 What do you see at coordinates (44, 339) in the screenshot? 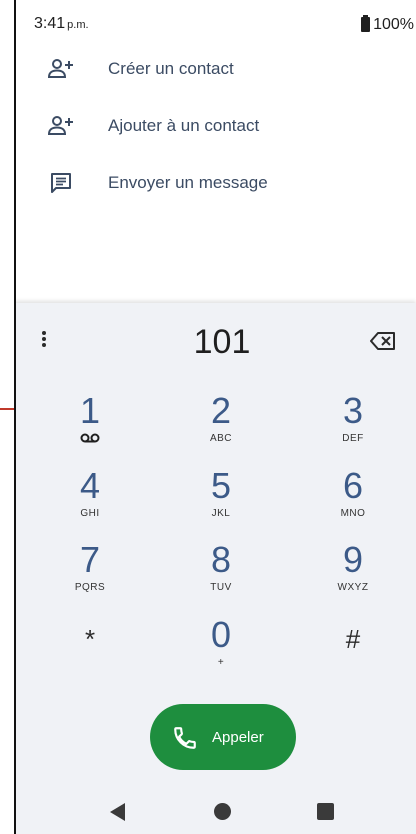
I see `overflow-menu-icon` at bounding box center [44, 339].